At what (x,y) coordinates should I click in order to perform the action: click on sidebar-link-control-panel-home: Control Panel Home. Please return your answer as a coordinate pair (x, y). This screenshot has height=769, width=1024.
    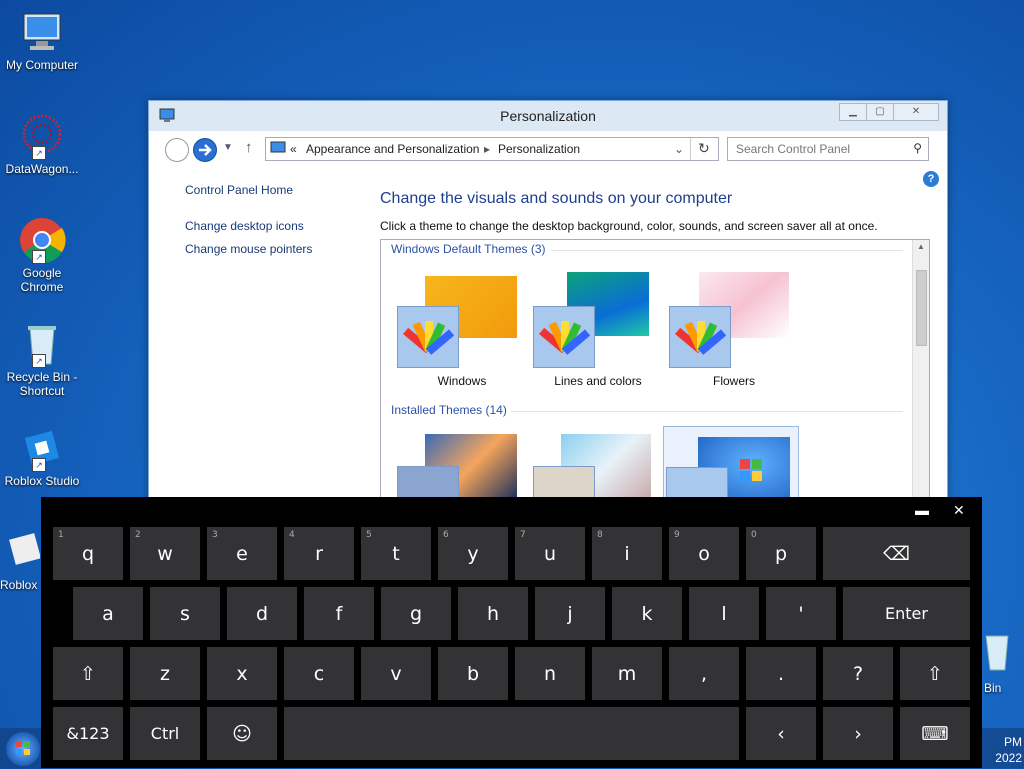
    Looking at the image, I should click on (239, 190).